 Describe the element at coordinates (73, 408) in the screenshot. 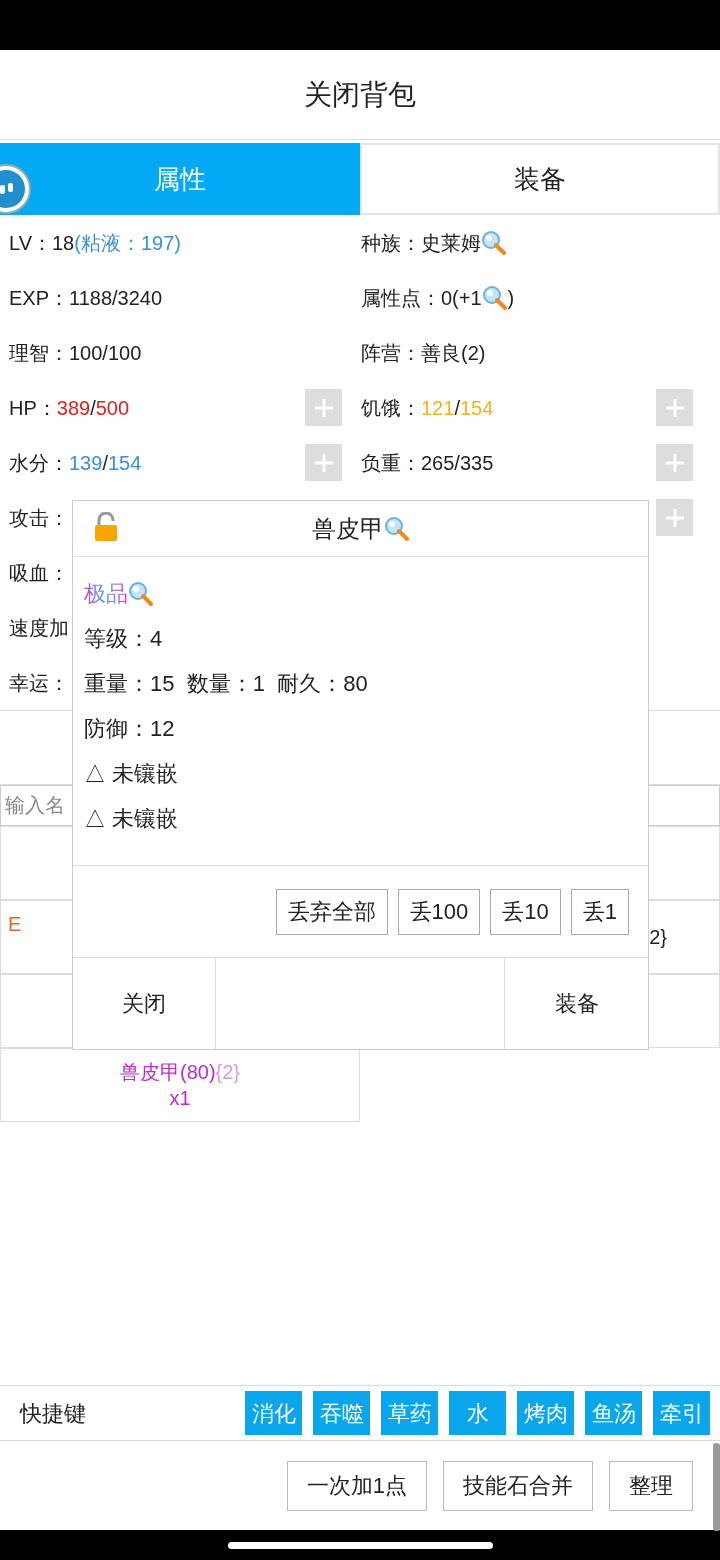

I see `stat-value: 389` at that location.